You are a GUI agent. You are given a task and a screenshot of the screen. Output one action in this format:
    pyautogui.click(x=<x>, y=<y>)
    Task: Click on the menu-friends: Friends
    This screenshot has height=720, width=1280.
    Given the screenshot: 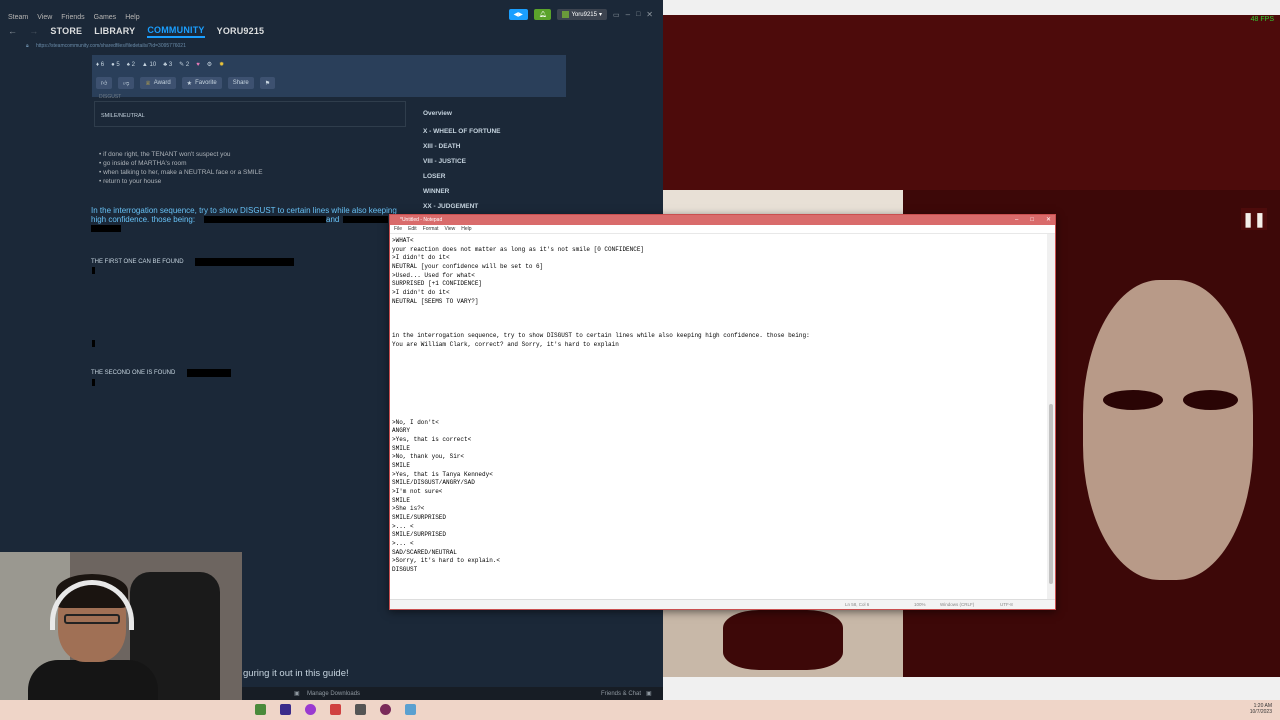 What is the action you would take?
    pyautogui.click(x=72, y=17)
    